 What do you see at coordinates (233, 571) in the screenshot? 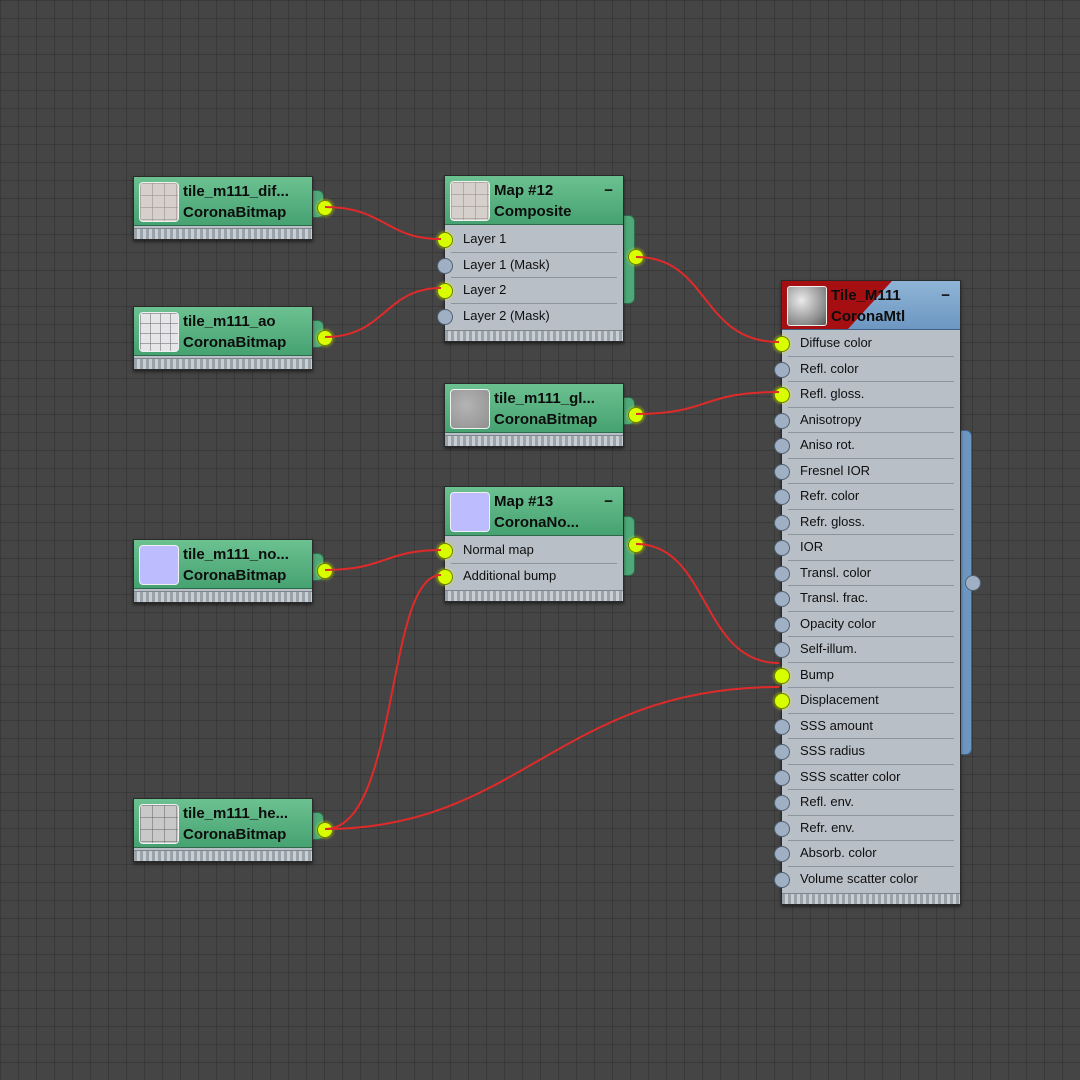
I see `node-normal-bitmap: tile_m111_no... CoronaBitmap` at bounding box center [233, 571].